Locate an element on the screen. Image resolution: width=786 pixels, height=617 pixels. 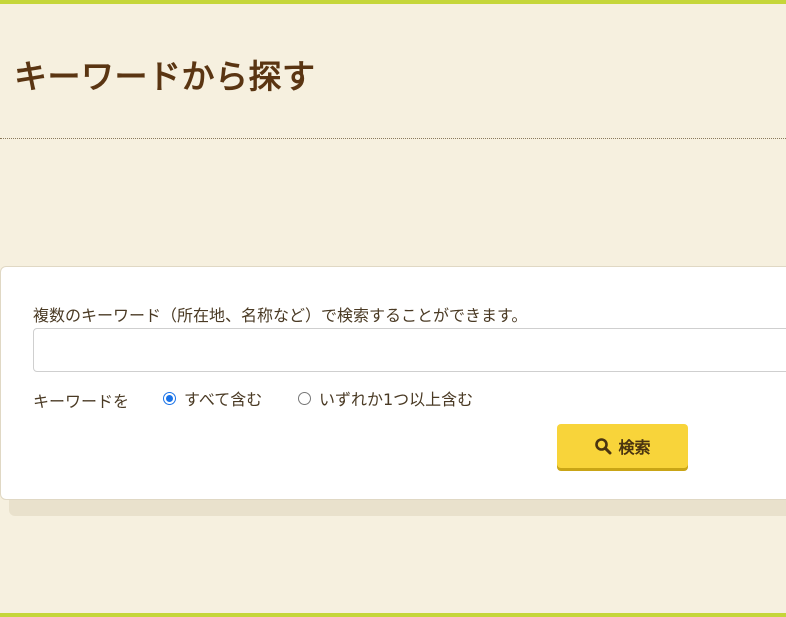
search-button-label: 検索 is located at coordinates (634, 447).